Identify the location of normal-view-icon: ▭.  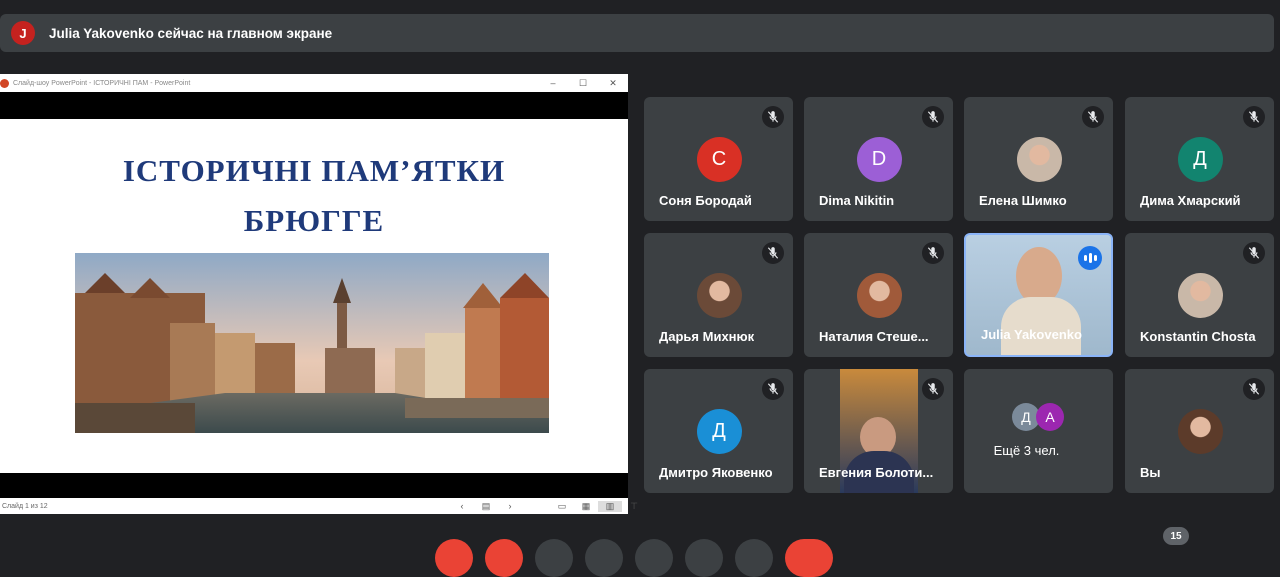
(562, 505).